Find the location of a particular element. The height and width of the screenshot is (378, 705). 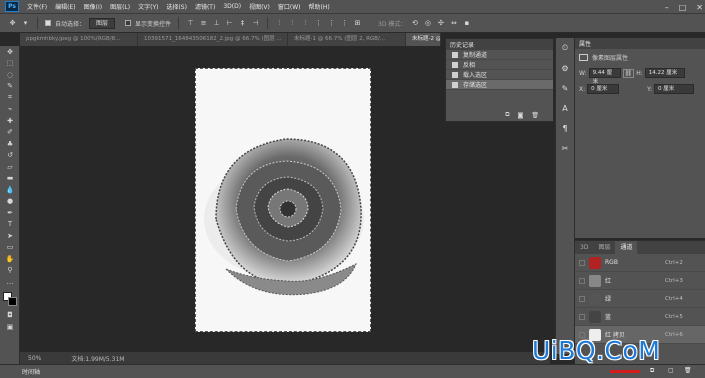

tools-panel-icon: ✂ is located at coordinates (565, 148).